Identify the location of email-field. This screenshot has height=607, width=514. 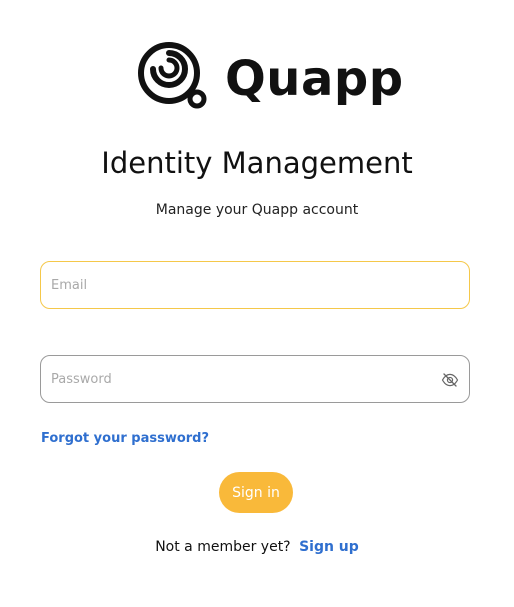
(255, 285).